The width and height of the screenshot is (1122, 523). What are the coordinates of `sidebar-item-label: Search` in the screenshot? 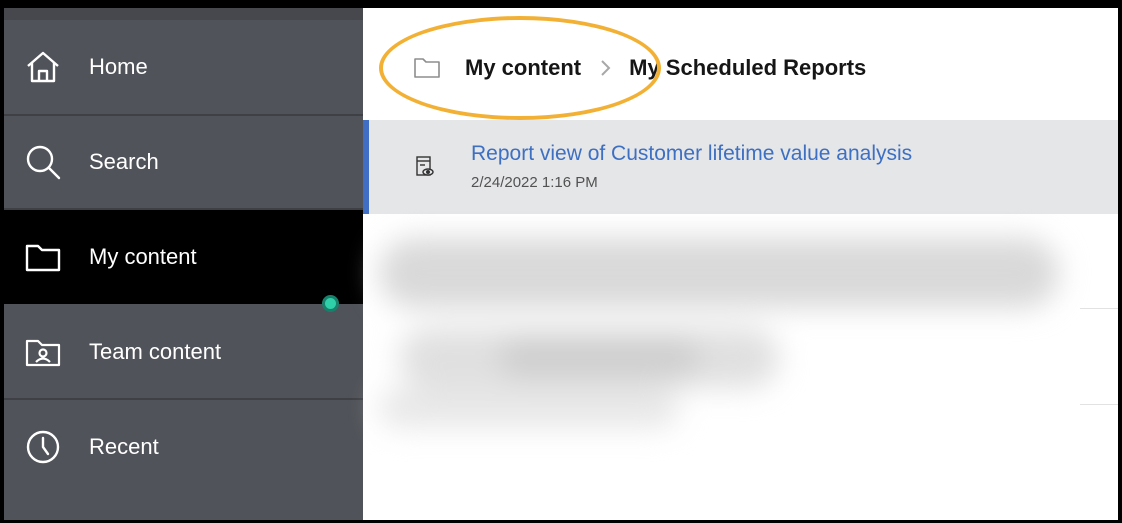 It's located at (124, 161).